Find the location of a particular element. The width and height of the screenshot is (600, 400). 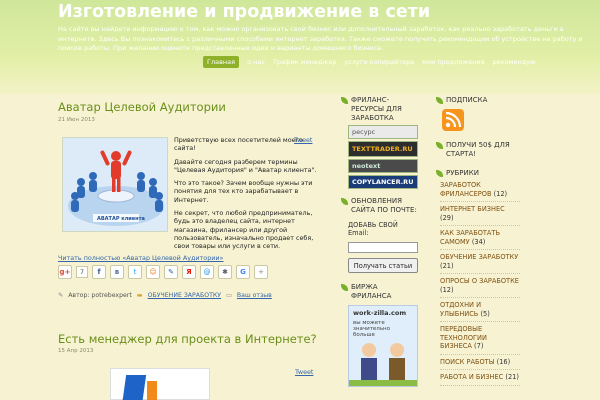

nav-item-copywriter: услуги копирайтера is located at coordinates (379, 62).